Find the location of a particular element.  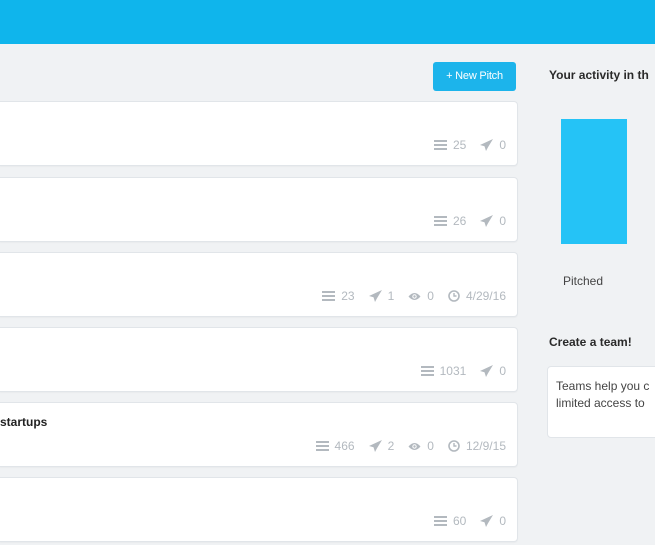

list-stat: 26 is located at coordinates (450, 221).